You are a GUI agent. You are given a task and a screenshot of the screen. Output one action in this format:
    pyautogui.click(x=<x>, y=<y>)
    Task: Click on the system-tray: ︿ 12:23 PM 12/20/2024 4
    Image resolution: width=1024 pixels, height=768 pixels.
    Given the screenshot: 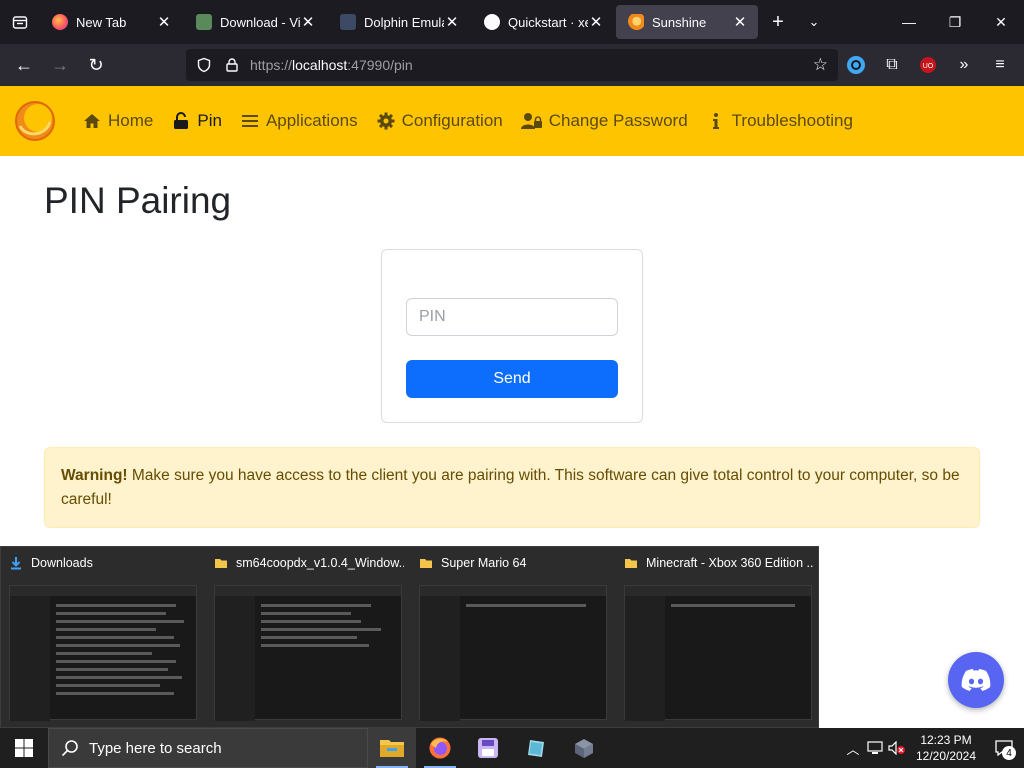 What is the action you would take?
    pyautogui.click(x=933, y=748)
    